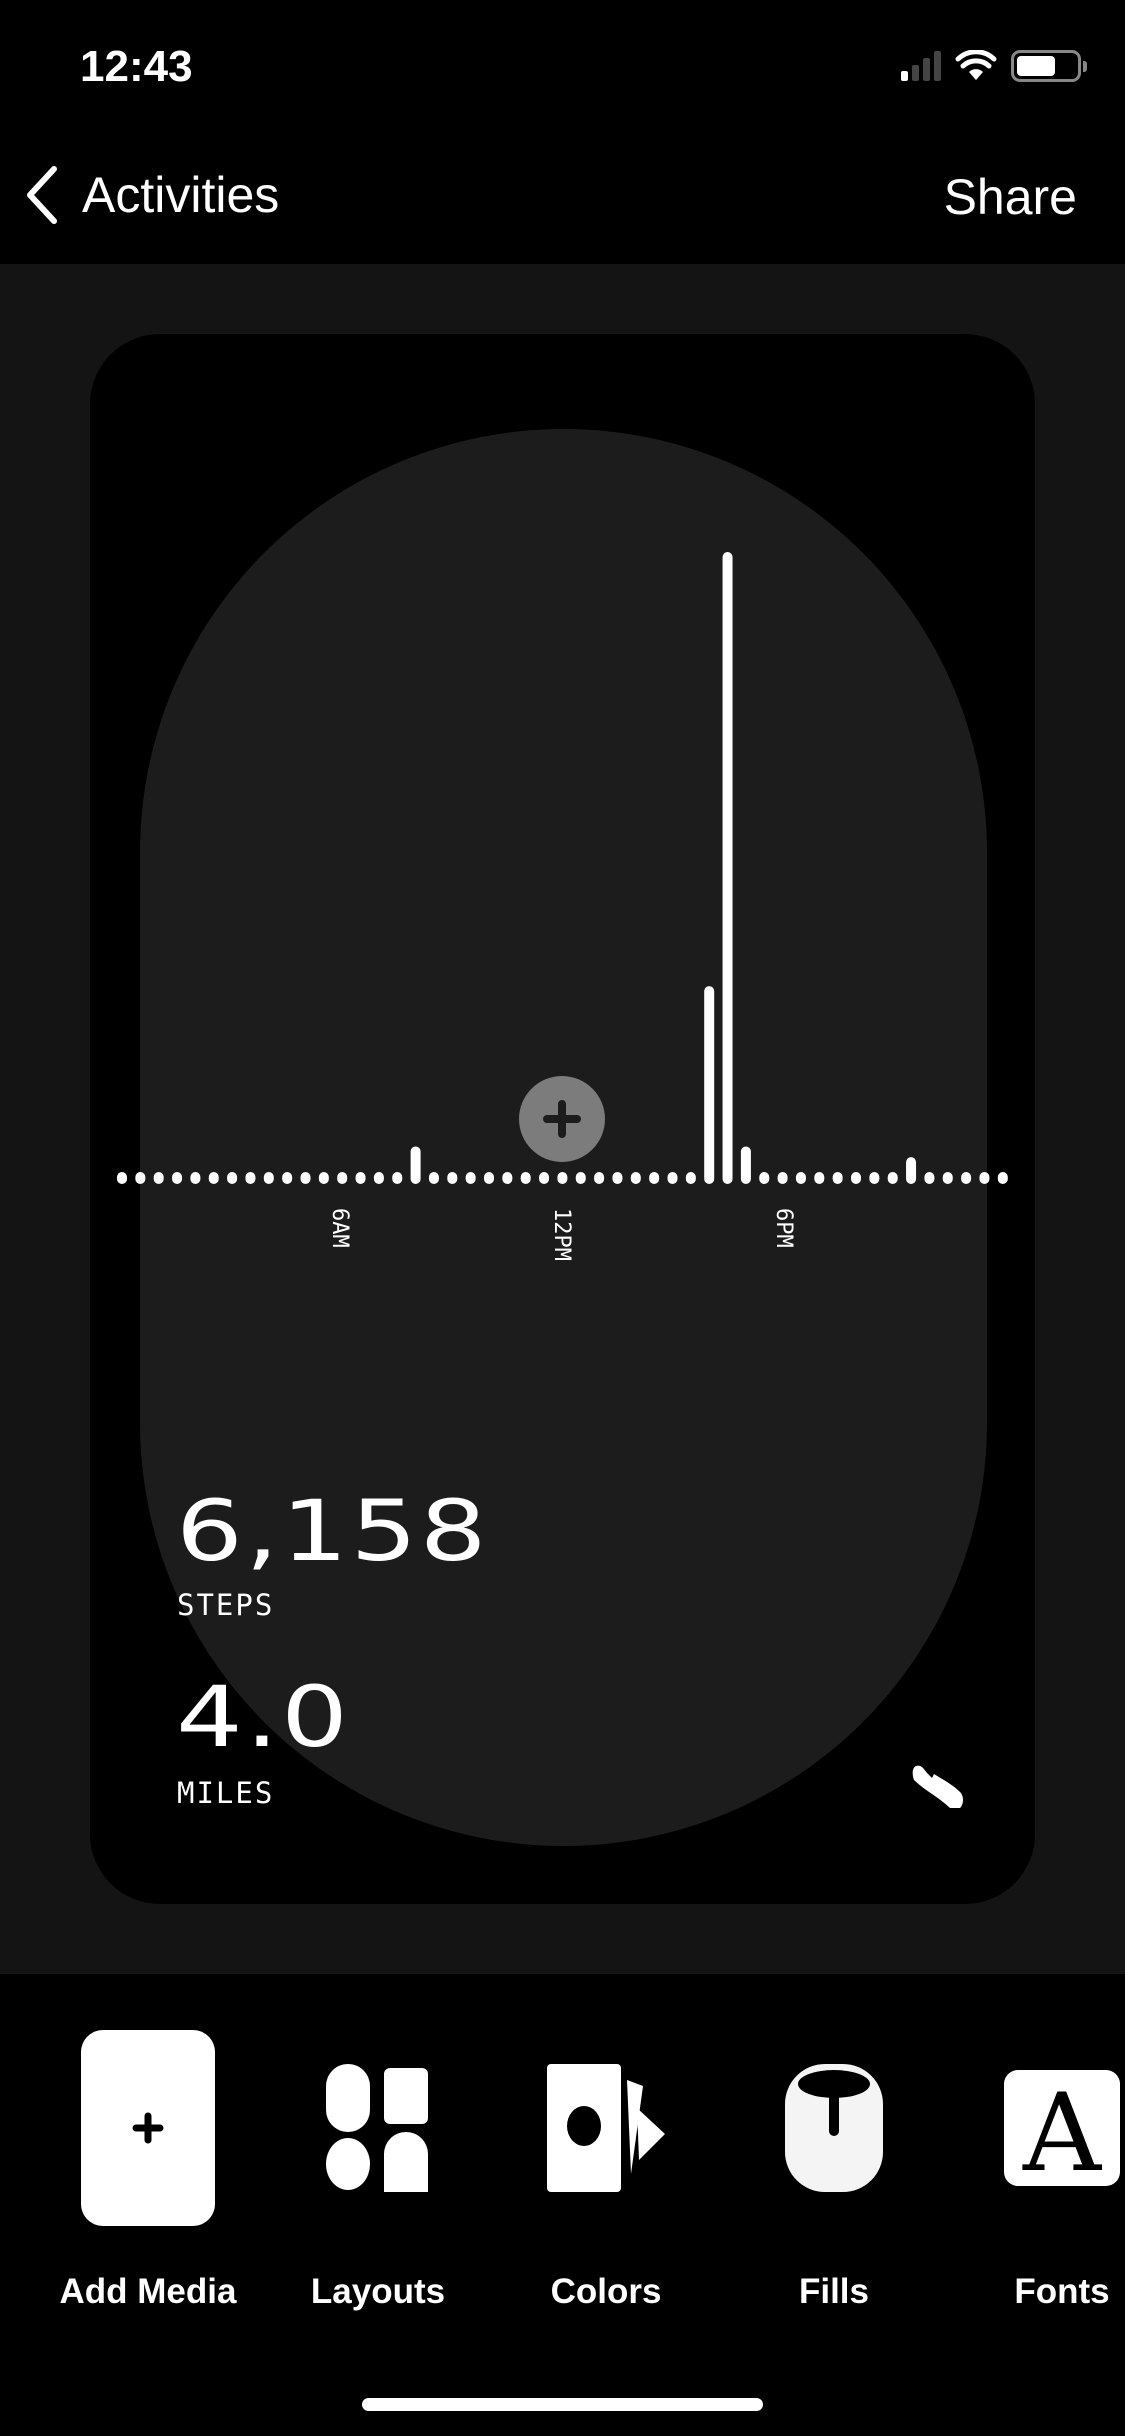 The image size is (1125, 2436). Describe the element at coordinates (834, 2291) in the screenshot. I see `toolbar-label: Fills` at that location.